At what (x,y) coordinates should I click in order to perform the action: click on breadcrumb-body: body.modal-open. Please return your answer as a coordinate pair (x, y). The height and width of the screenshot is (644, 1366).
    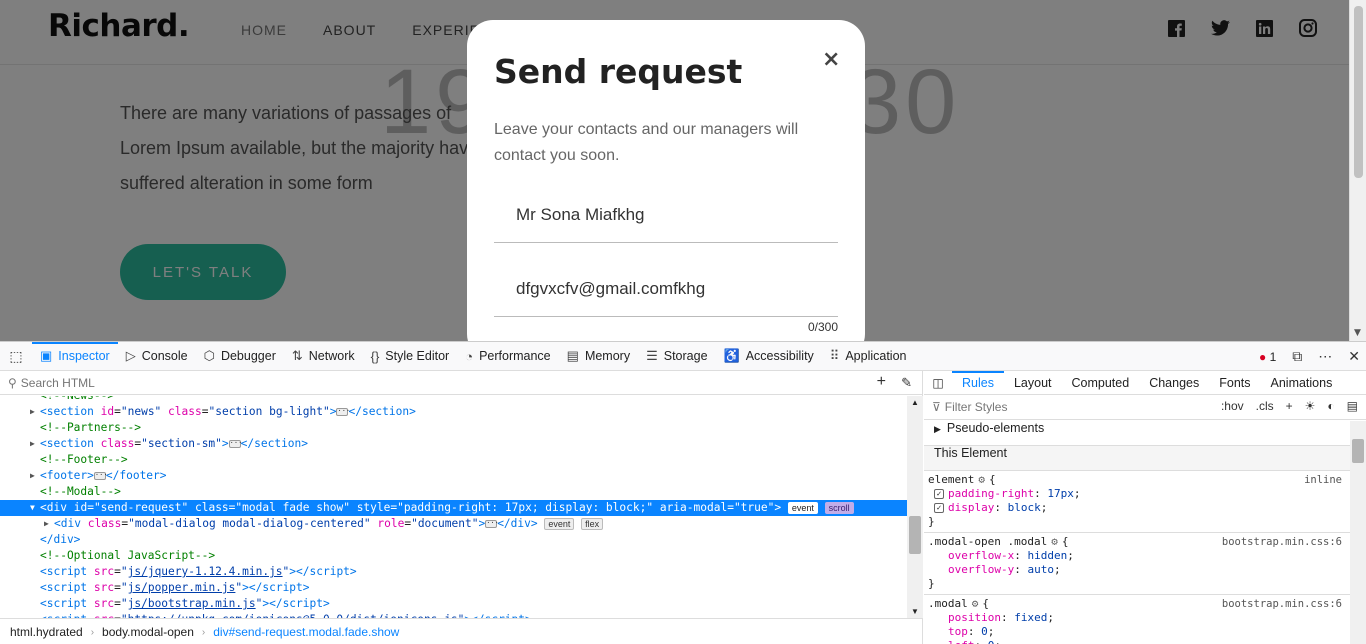
    Looking at the image, I should click on (148, 632).